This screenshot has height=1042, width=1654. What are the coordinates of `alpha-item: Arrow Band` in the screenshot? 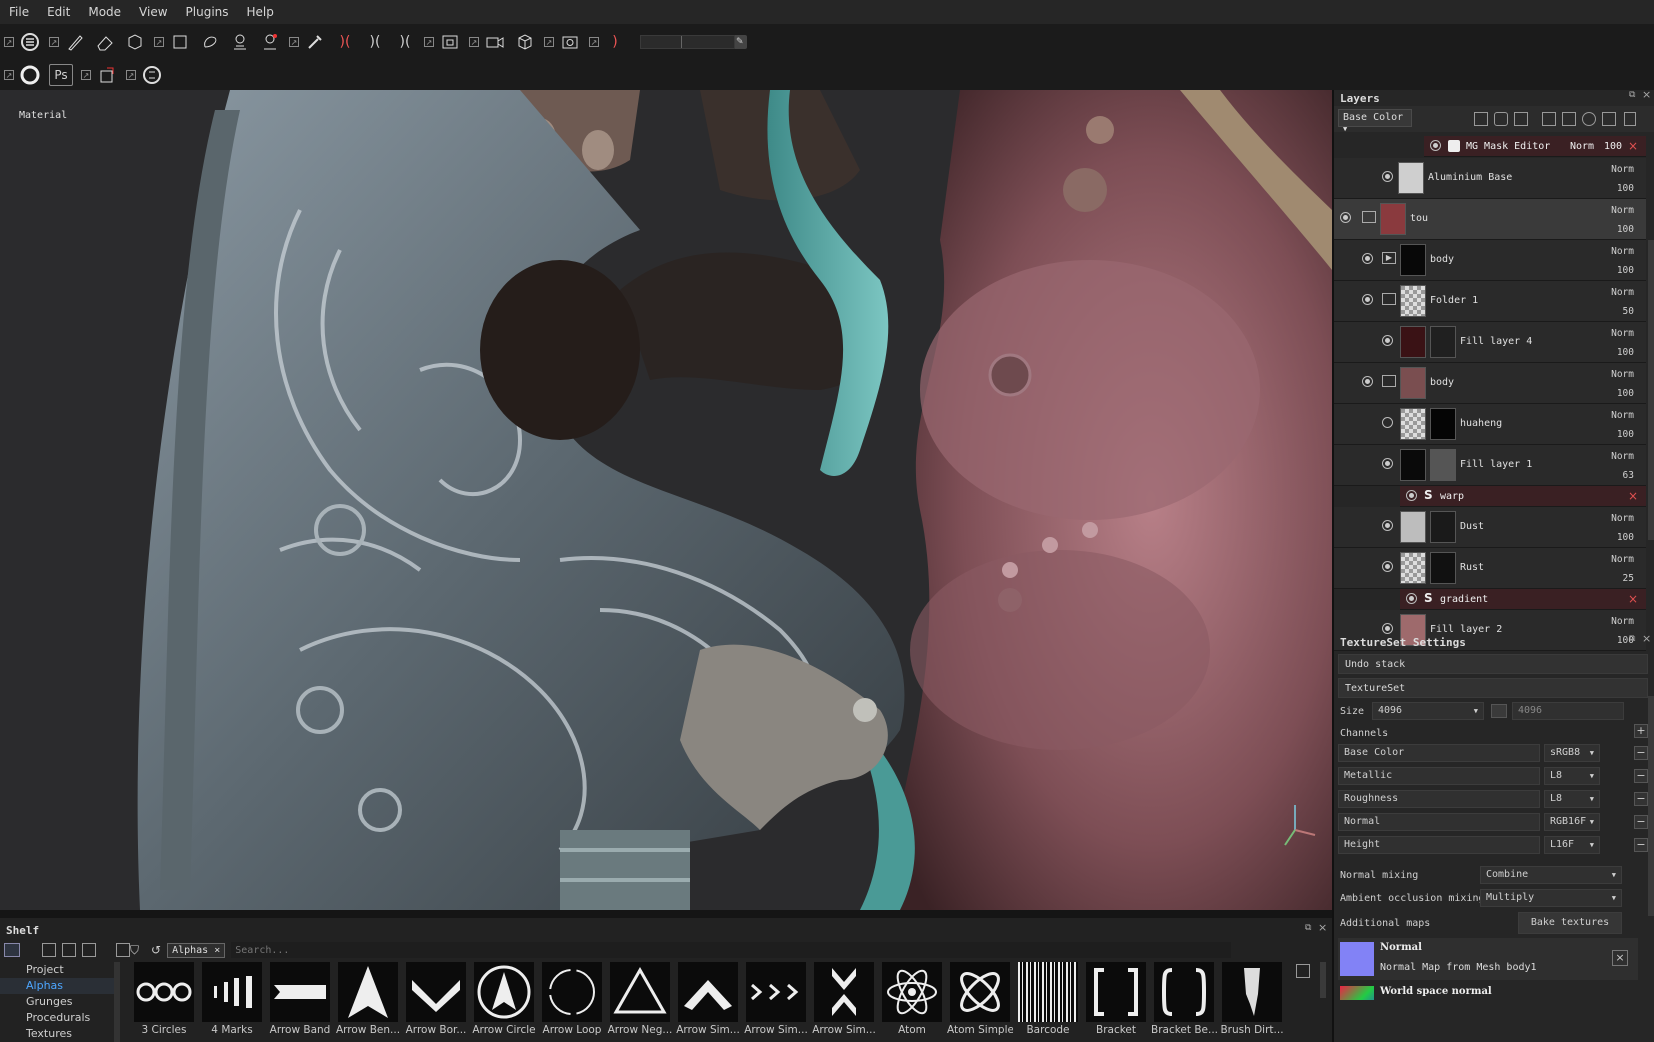 It's located at (300, 999).